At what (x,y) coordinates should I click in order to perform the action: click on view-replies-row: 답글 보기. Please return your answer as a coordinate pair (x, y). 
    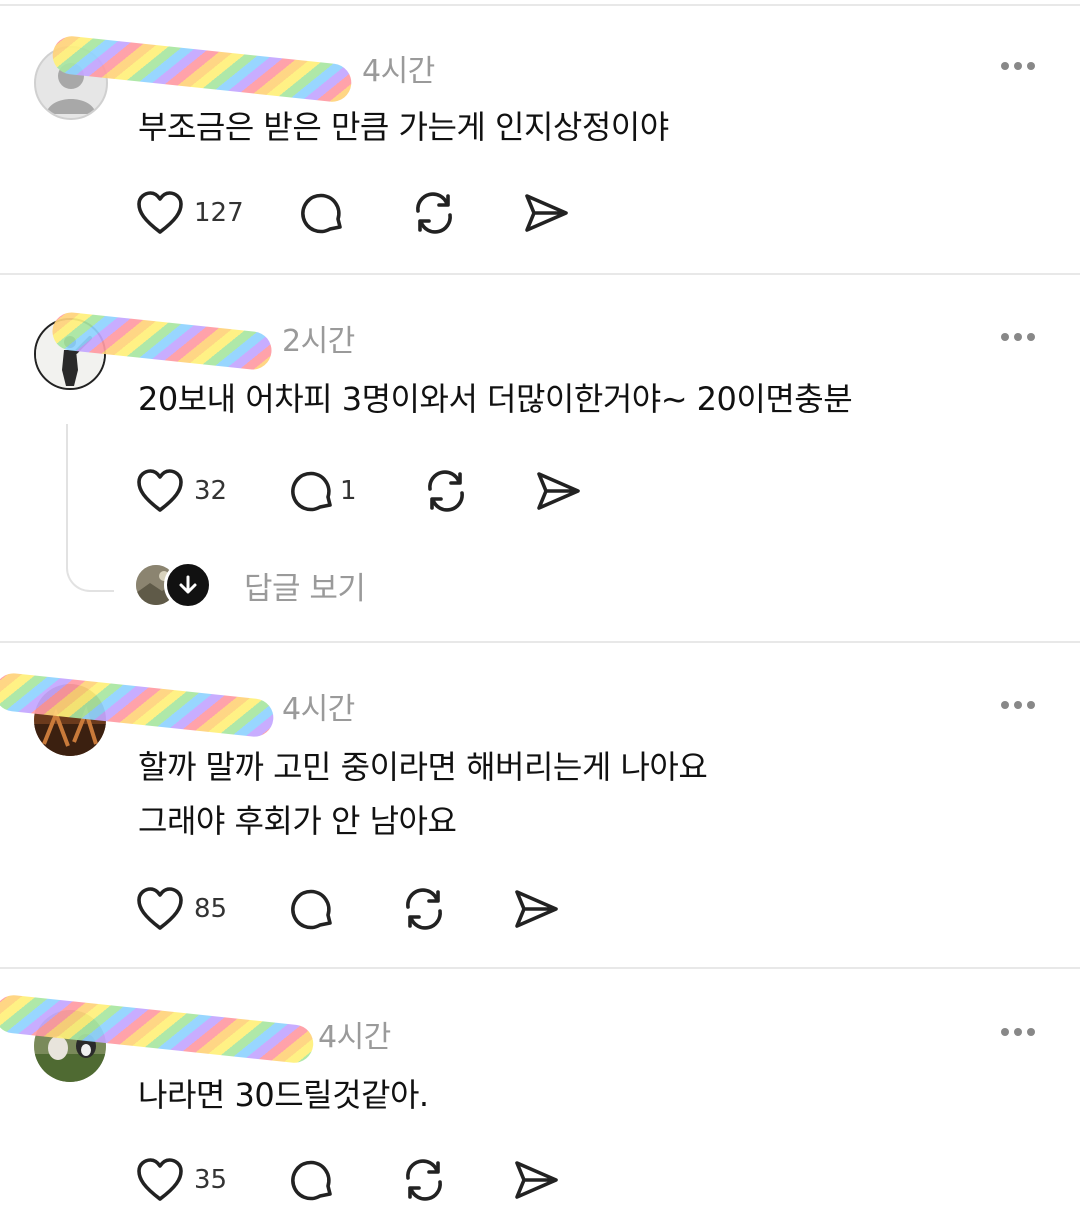
    Looking at the image, I should click on (251, 585).